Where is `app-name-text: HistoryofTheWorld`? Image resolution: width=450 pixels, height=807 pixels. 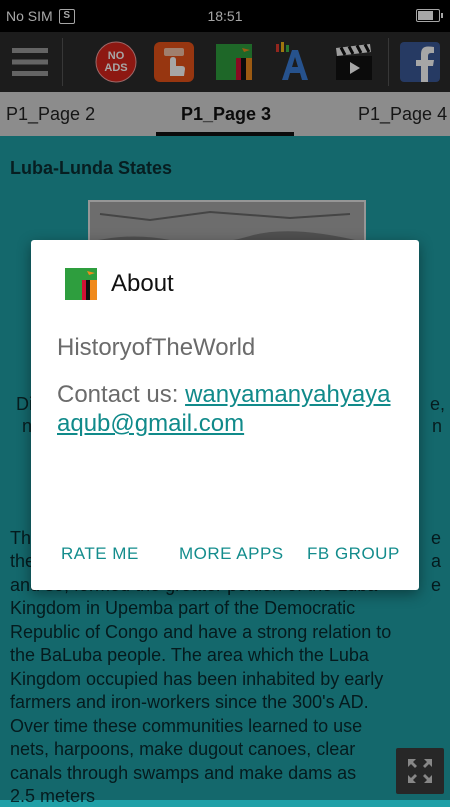 app-name-text: HistoryofTheWorld is located at coordinates (156, 347).